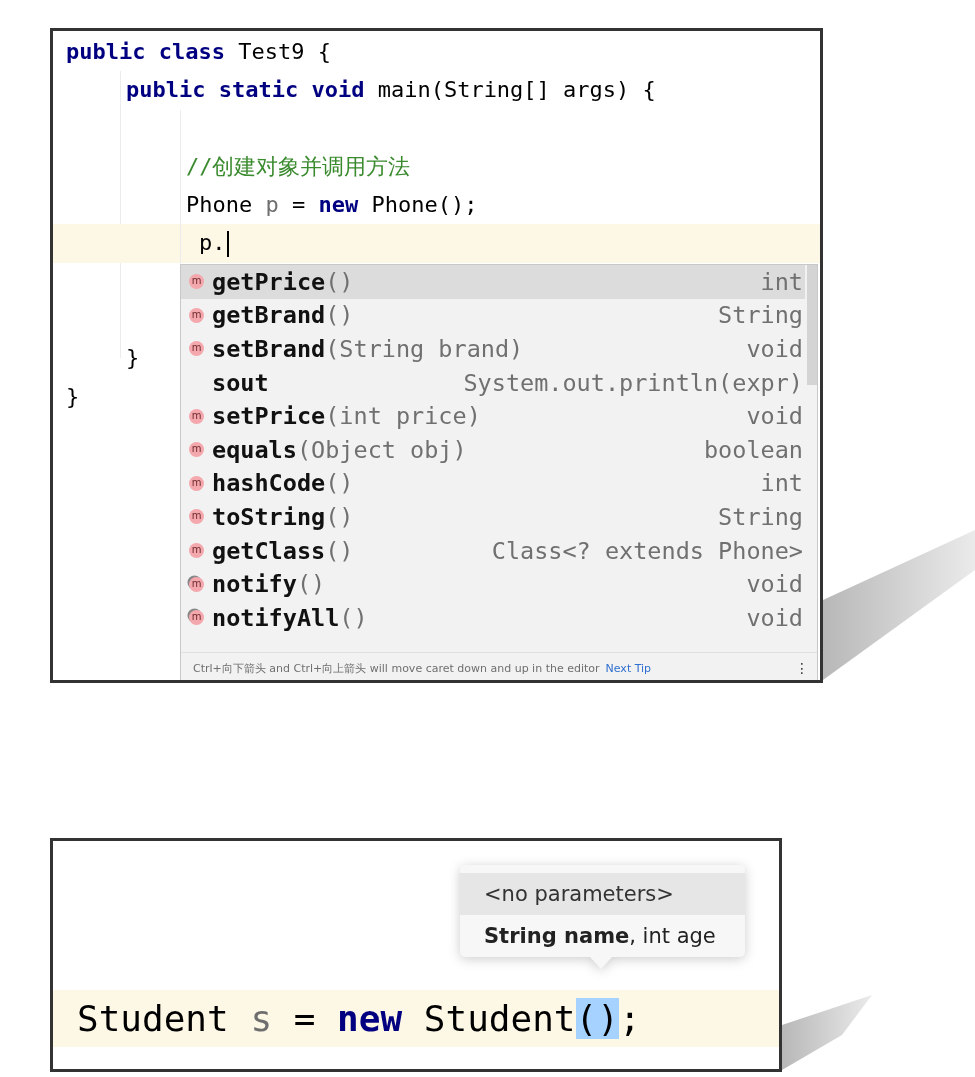 The width and height of the screenshot is (975, 1077). Describe the element at coordinates (493, 382) in the screenshot. I see `completion-item: sout System.out.println(expr)` at that location.